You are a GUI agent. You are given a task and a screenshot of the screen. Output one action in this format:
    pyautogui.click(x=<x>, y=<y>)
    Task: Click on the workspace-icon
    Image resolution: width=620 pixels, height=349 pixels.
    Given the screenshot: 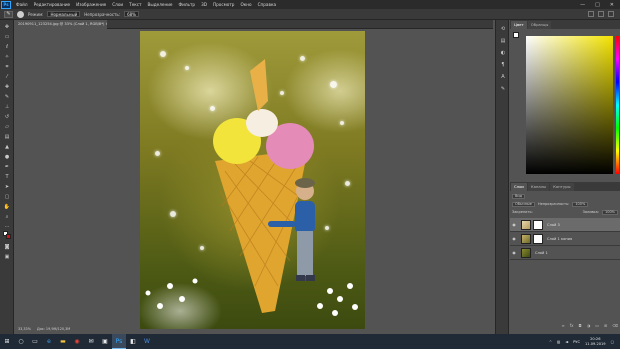 What is the action you would take?
    pyautogui.click(x=601, y=14)
    